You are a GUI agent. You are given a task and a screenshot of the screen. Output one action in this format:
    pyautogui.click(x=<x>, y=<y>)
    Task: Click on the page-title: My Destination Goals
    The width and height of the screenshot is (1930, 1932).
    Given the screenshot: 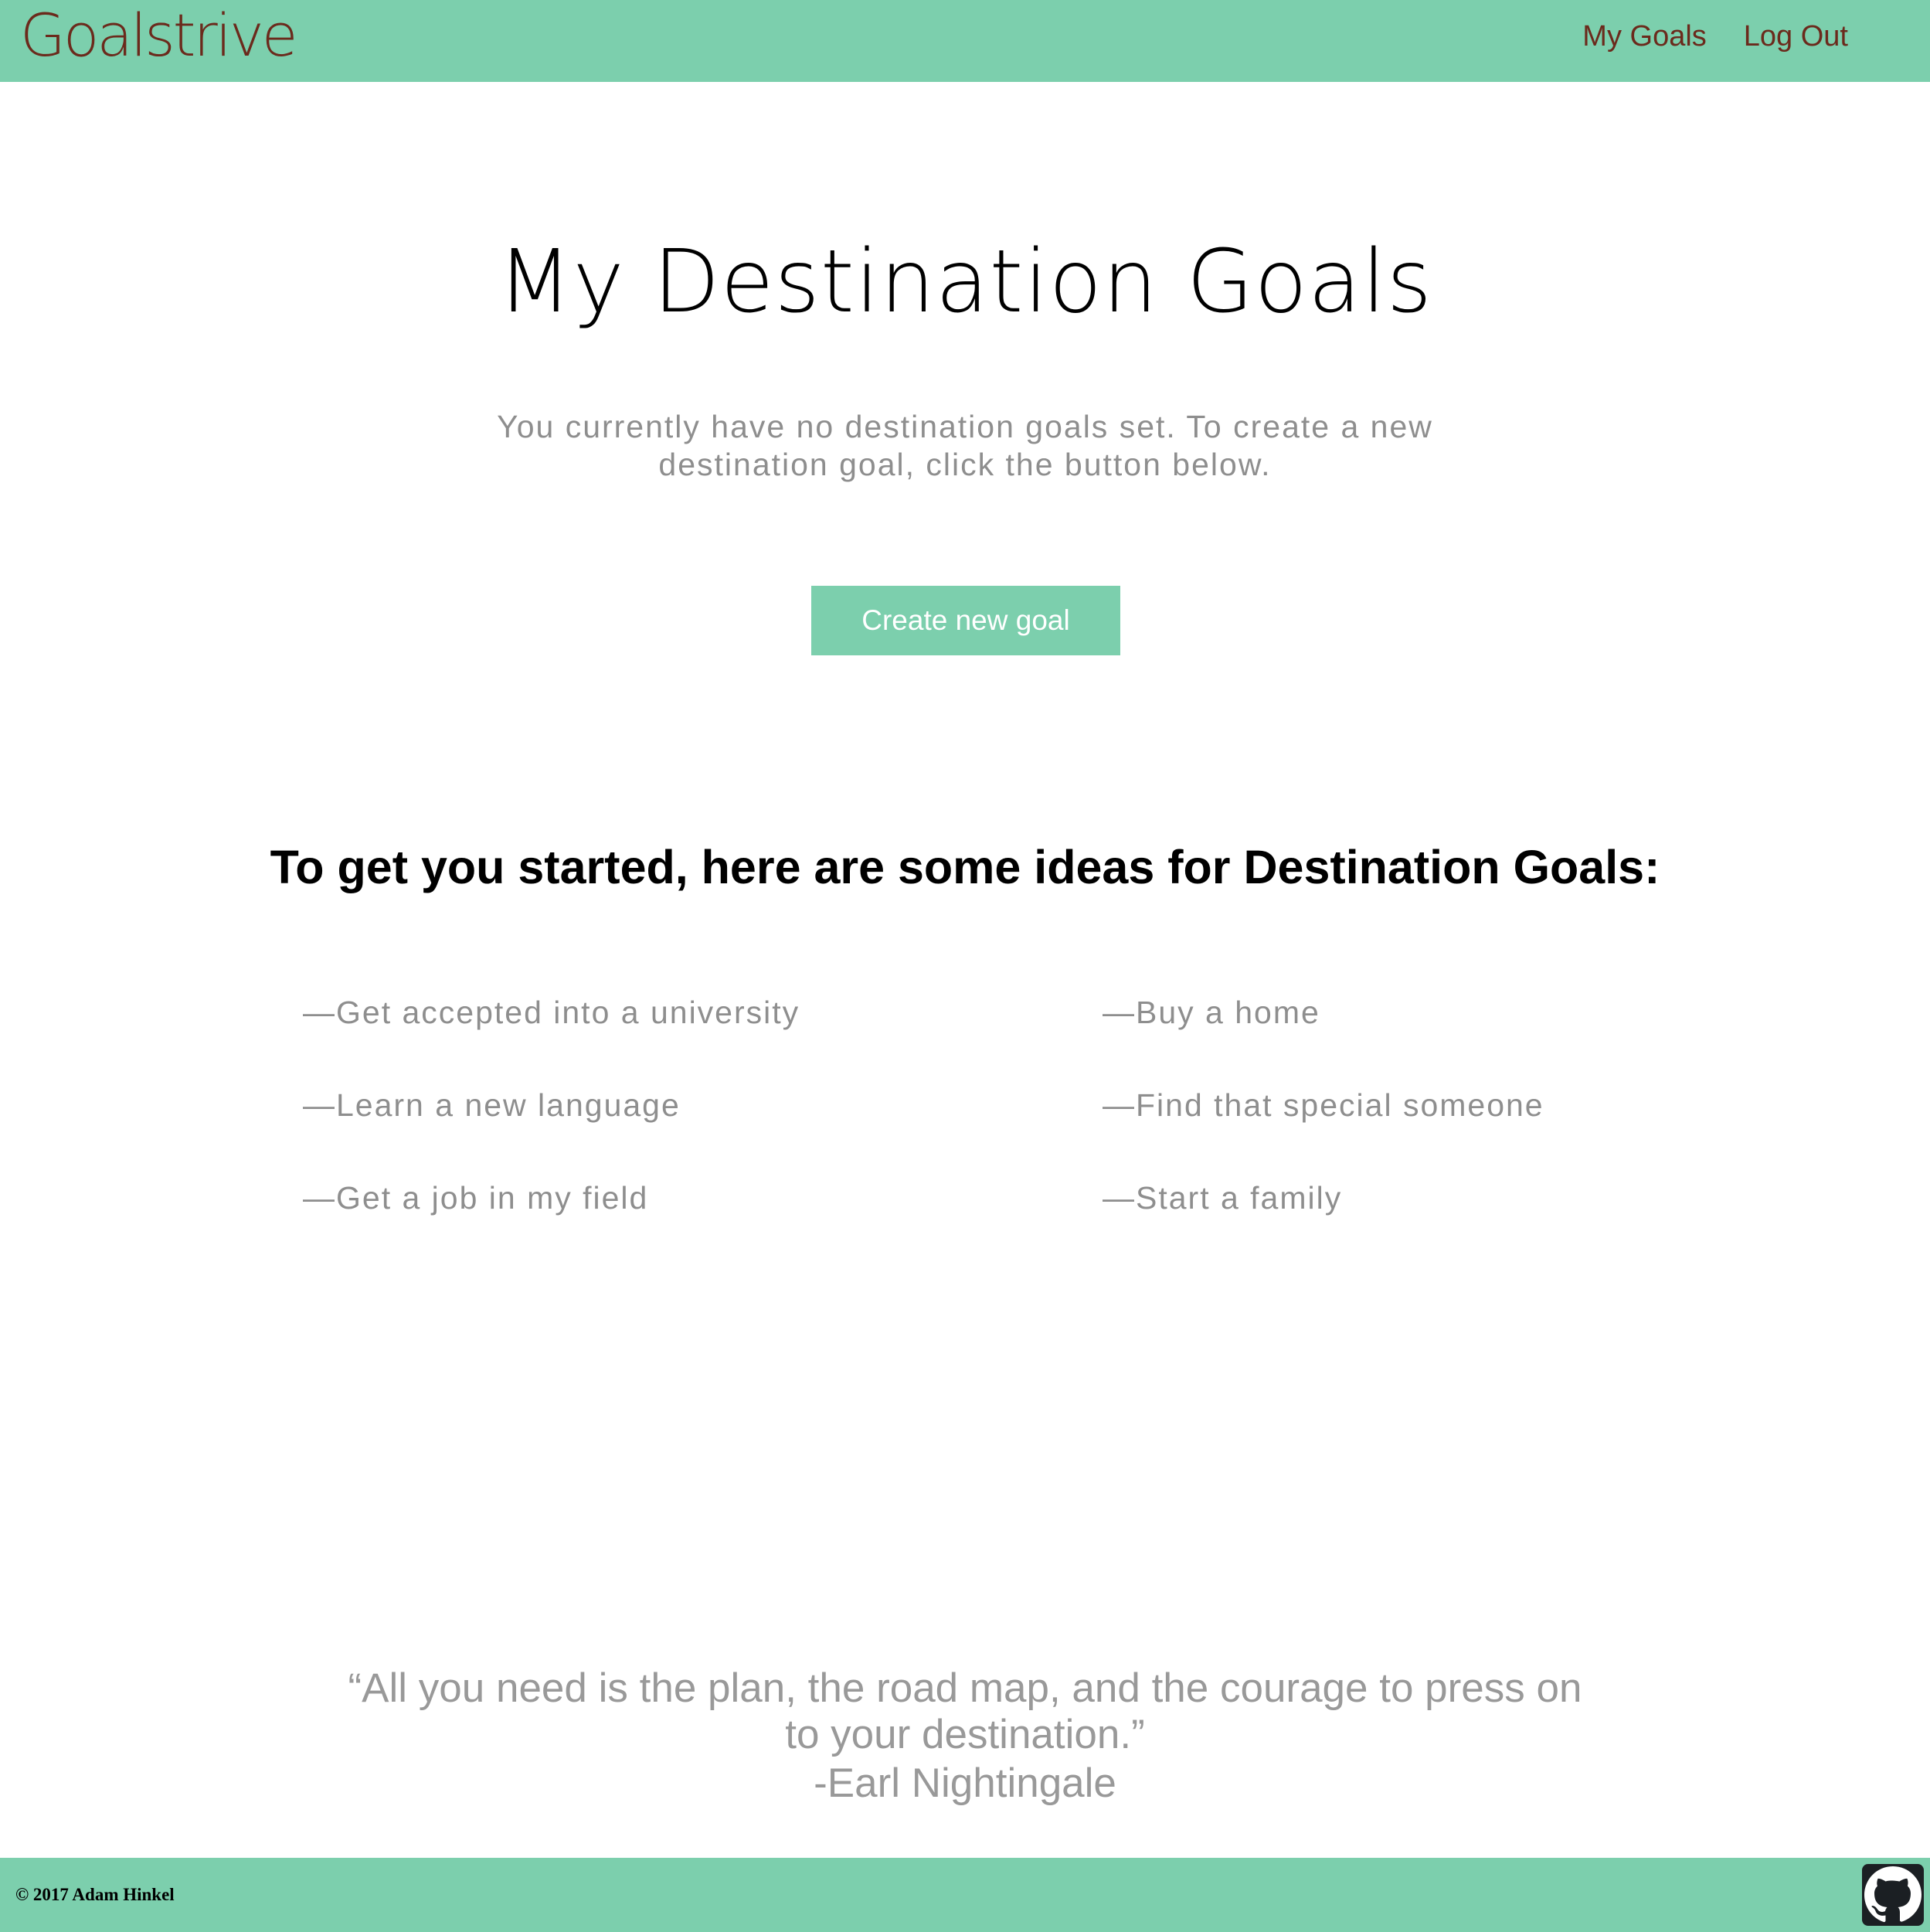 What is the action you would take?
    pyautogui.click(x=965, y=282)
    